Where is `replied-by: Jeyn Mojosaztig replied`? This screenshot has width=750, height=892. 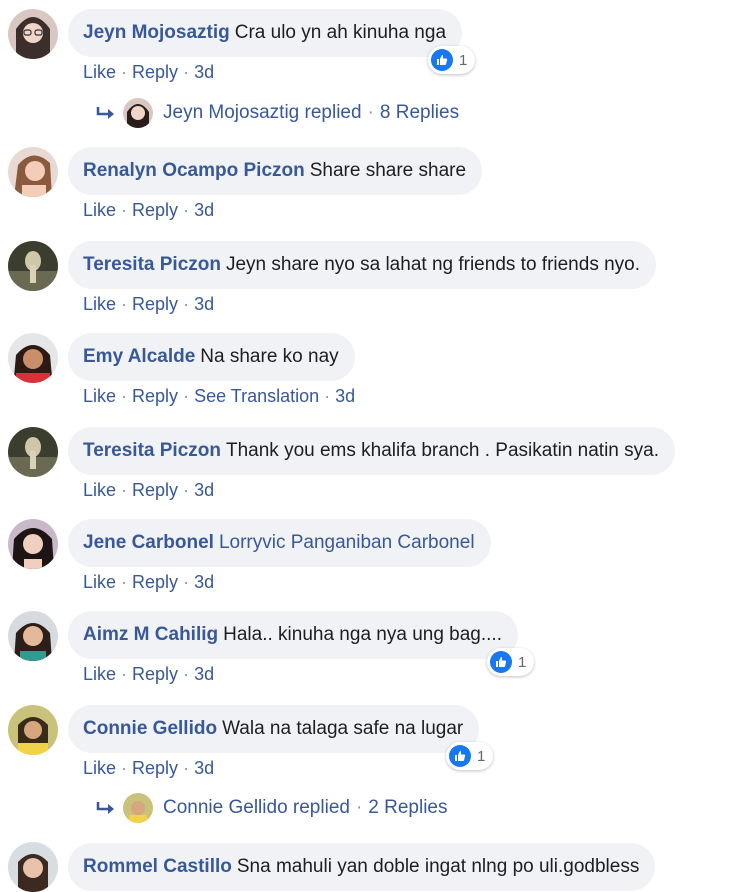 replied-by: Jeyn Mojosaztig replied is located at coordinates (262, 112).